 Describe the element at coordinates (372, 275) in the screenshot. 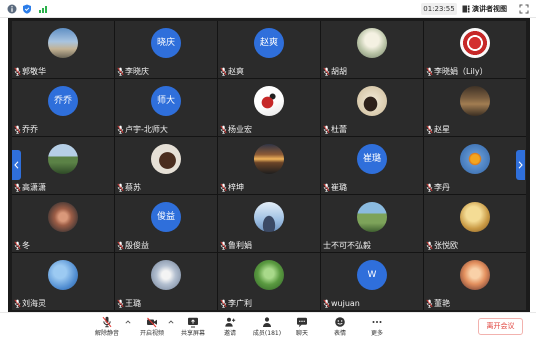

I see `participant-avatar: W` at that location.